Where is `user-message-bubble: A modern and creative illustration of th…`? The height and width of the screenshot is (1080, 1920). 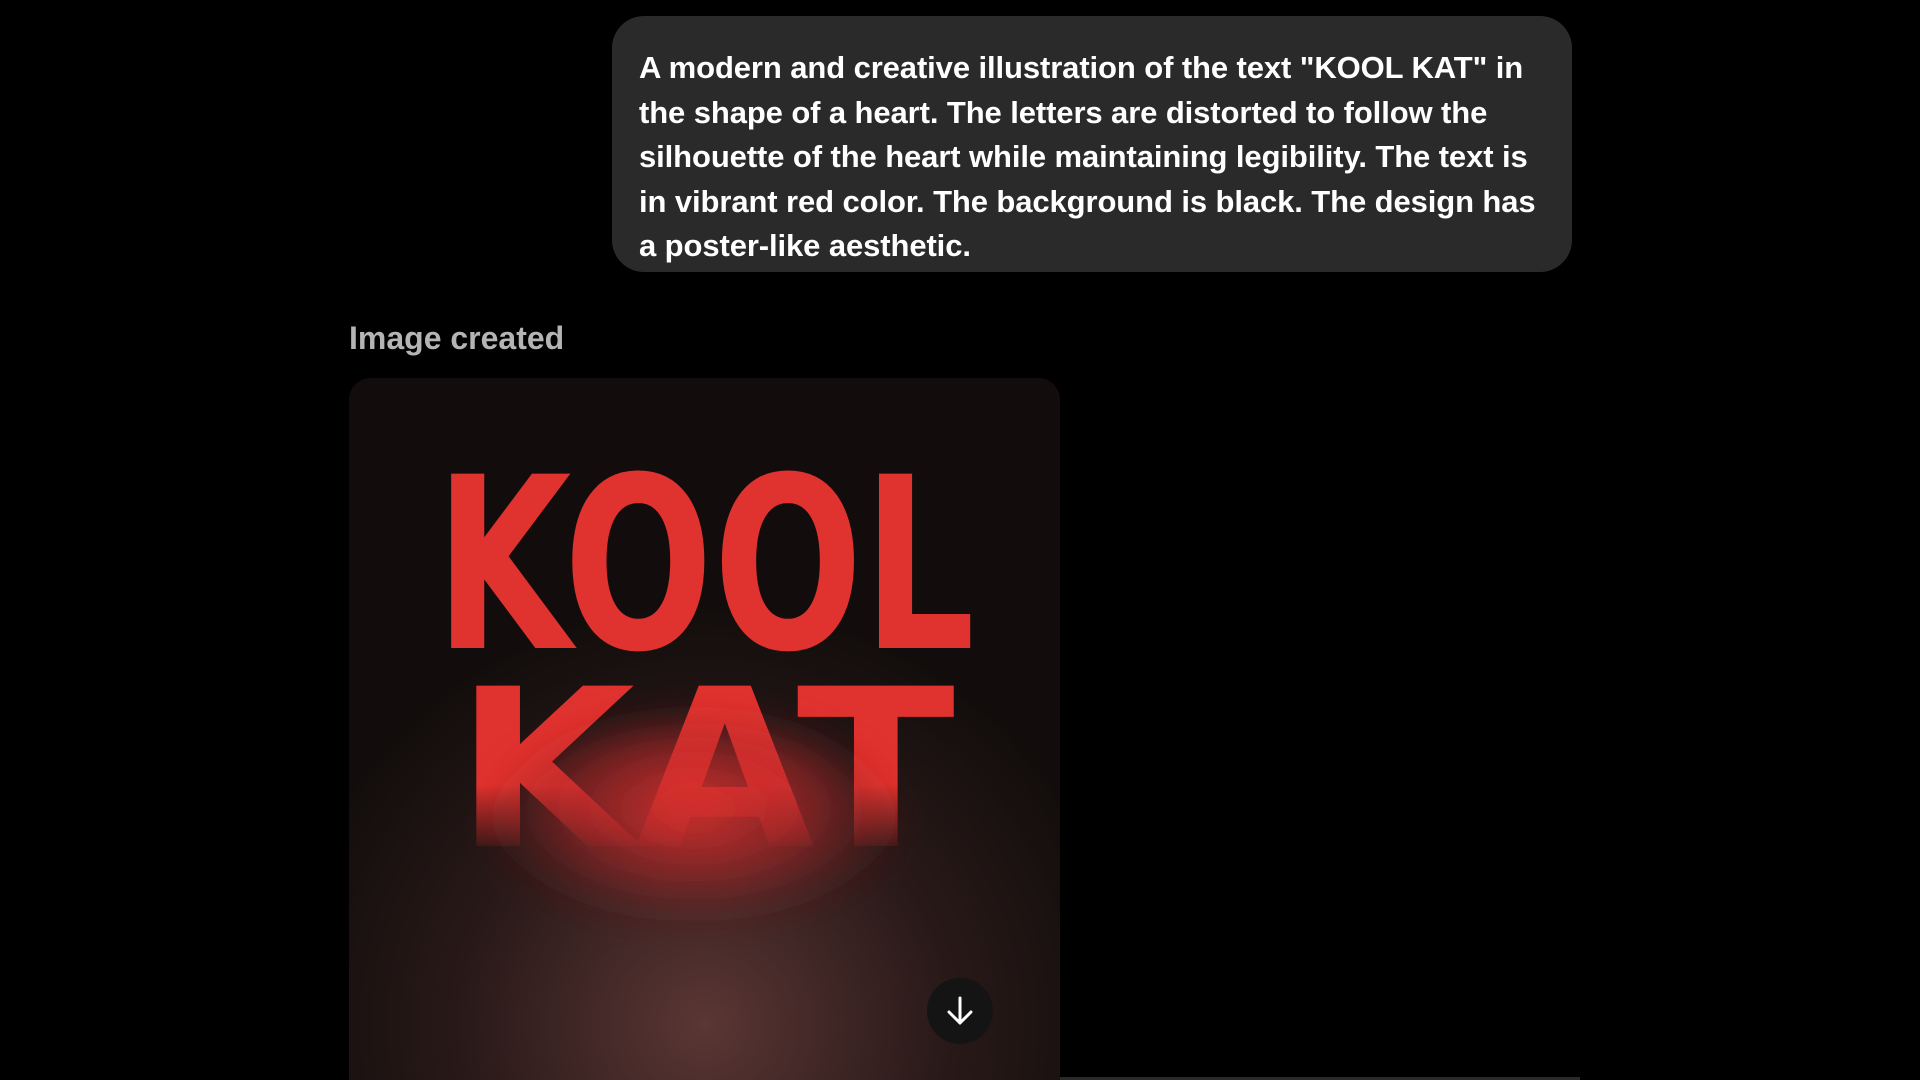 user-message-bubble: A modern and creative illustration of th… is located at coordinates (1092, 144).